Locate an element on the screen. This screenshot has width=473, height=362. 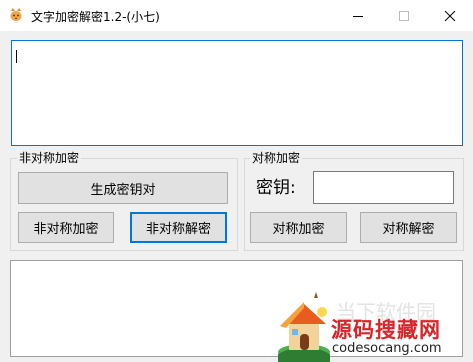
watermark-domain: codesocang.com is located at coordinates (387, 348).